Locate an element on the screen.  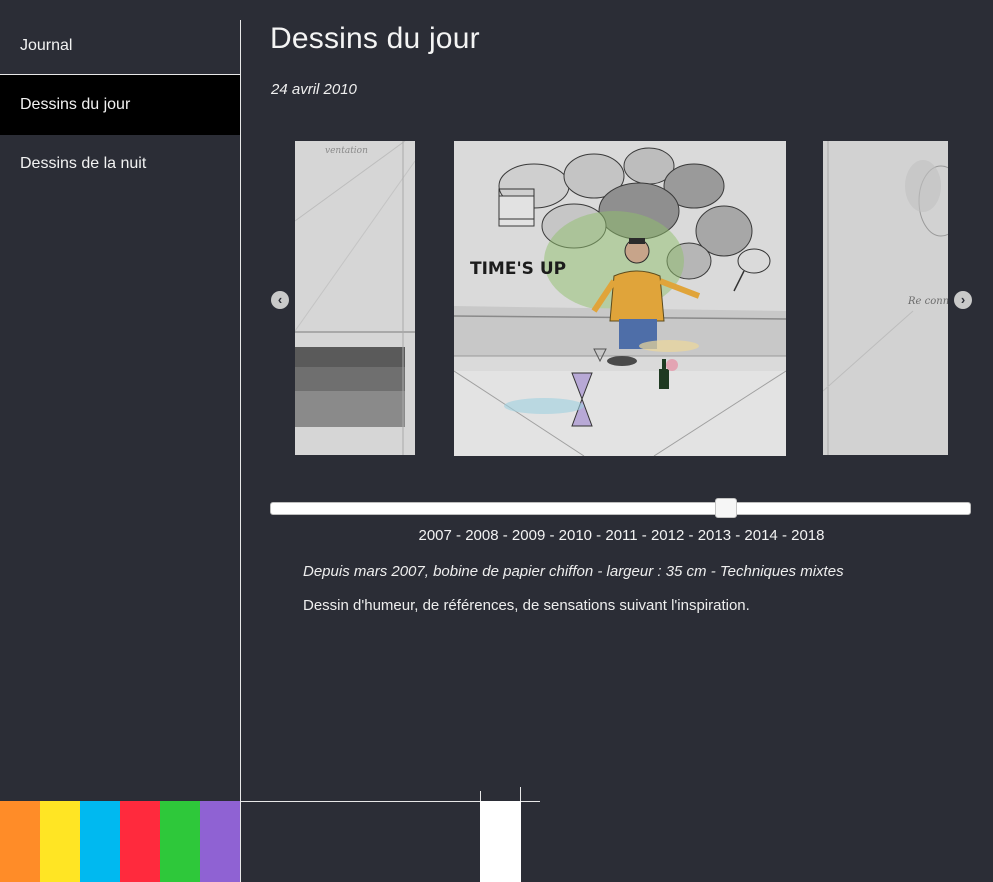
drawing-thumbnail-previous: ventation is located at coordinates (355, 298).